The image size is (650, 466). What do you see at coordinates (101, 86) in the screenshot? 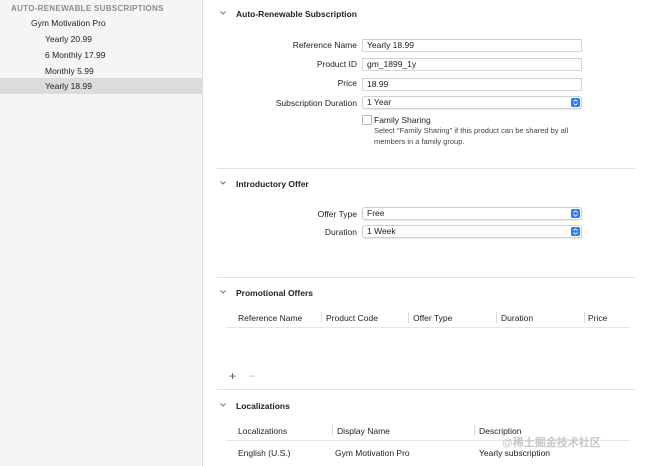
I see `sidebar-item-yearly-18-99: Yearly 18.99` at bounding box center [101, 86].